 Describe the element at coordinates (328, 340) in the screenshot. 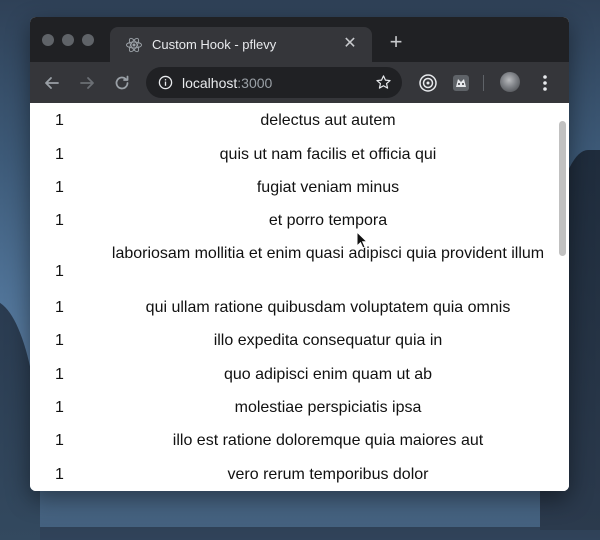

I see `item-title: illo expedita consequatur quia in` at that location.